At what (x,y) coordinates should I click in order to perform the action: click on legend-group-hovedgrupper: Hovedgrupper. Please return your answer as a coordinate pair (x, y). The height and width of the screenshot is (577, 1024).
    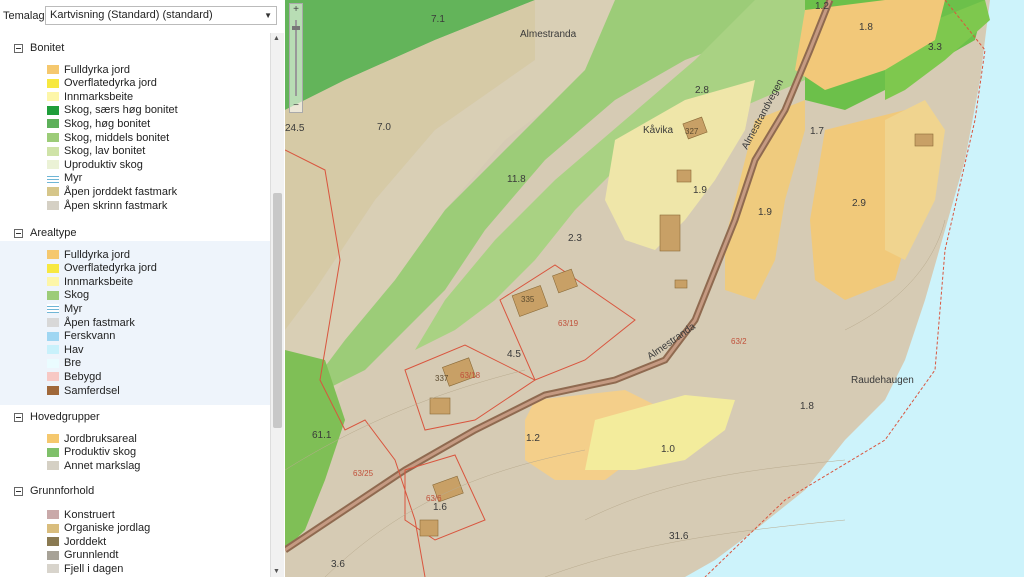
    Looking at the image, I should click on (57, 417).